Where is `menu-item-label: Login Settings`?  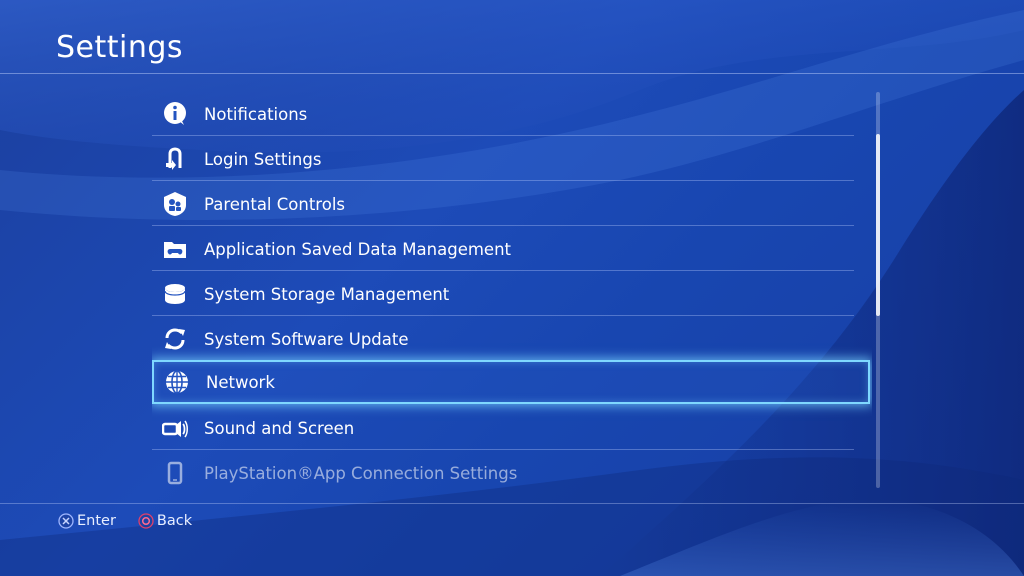 menu-item-label: Login Settings is located at coordinates (263, 159).